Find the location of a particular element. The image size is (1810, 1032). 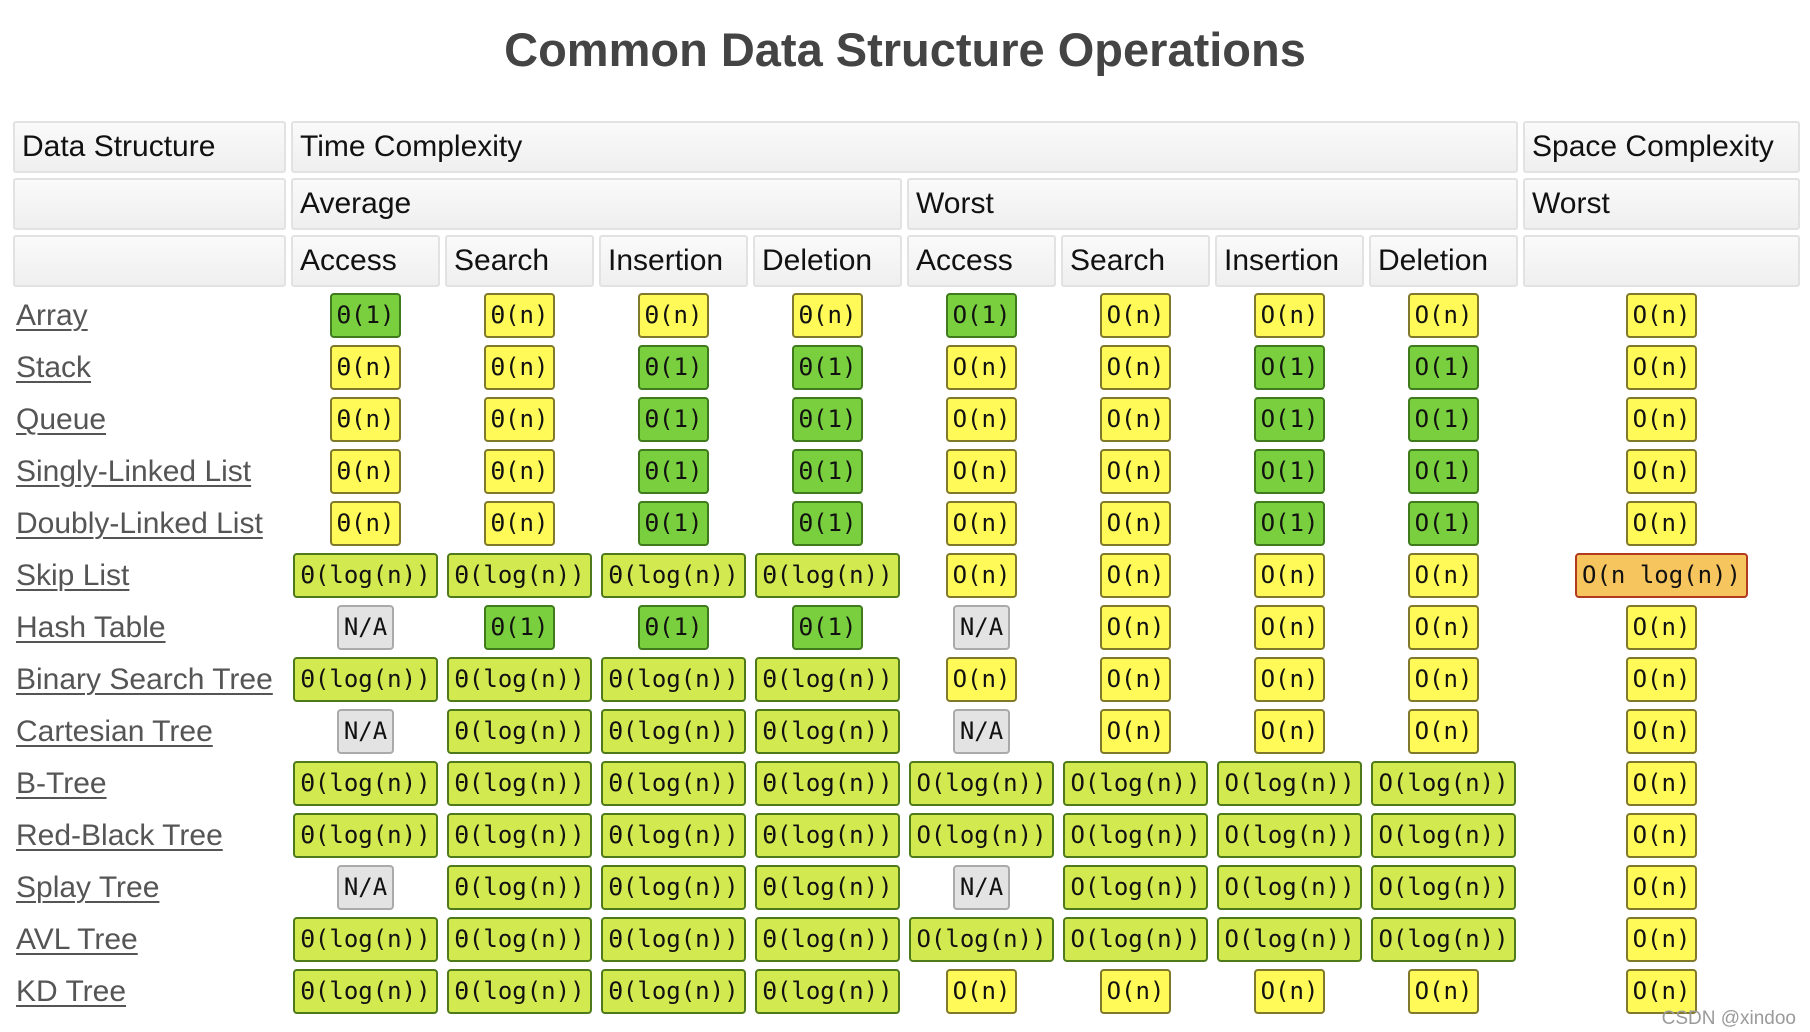

data-structure-link: Skip List is located at coordinates (72, 575).